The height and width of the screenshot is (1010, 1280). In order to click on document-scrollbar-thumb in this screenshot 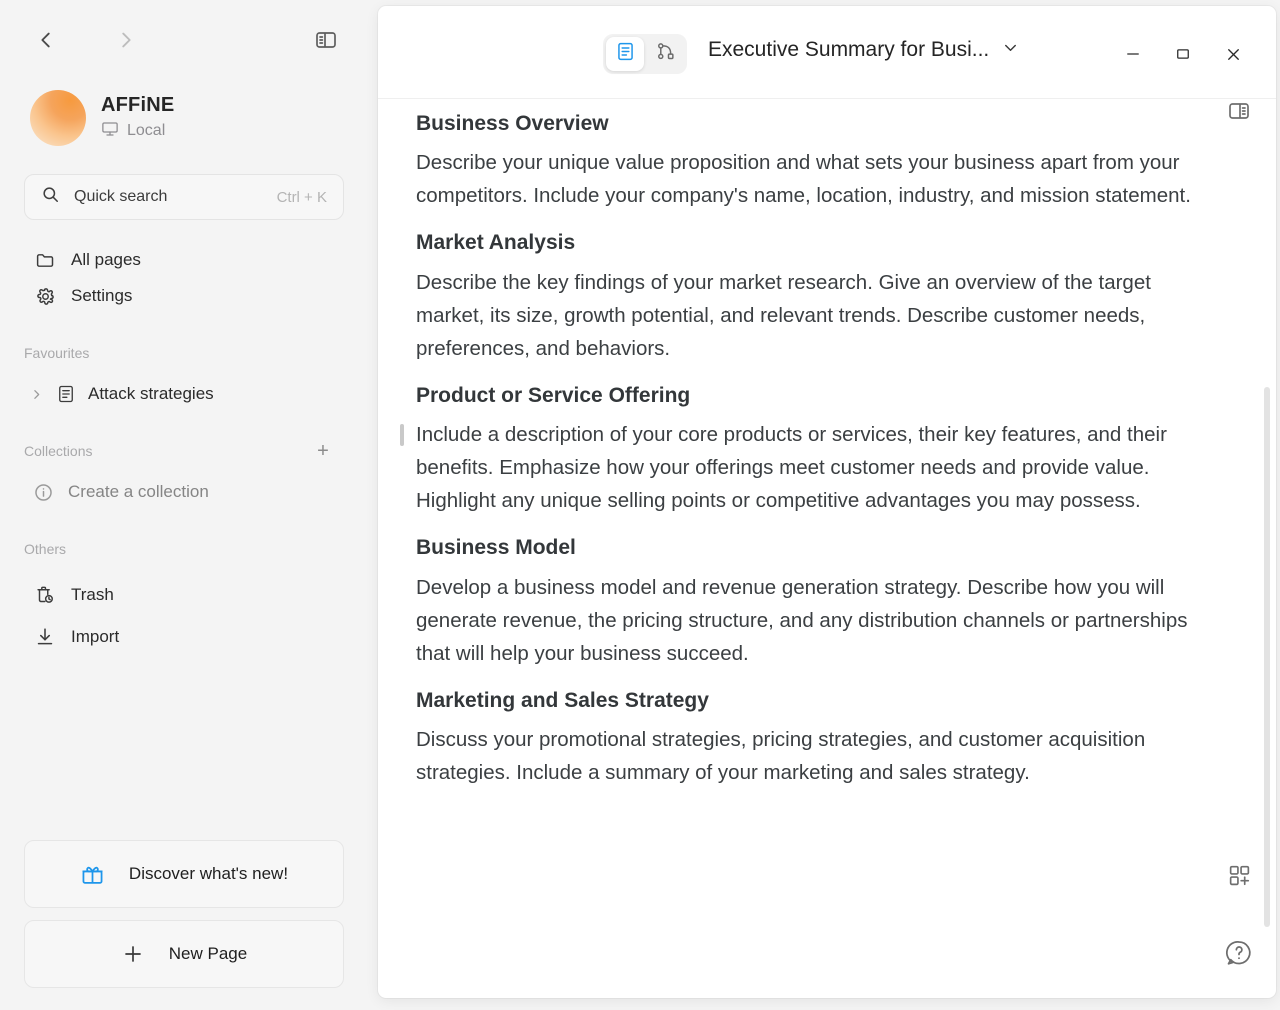, I will do `click(1267, 657)`.